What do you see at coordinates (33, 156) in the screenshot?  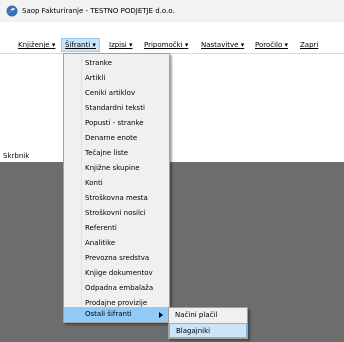 I see `user-label: Skrbnik` at bounding box center [33, 156].